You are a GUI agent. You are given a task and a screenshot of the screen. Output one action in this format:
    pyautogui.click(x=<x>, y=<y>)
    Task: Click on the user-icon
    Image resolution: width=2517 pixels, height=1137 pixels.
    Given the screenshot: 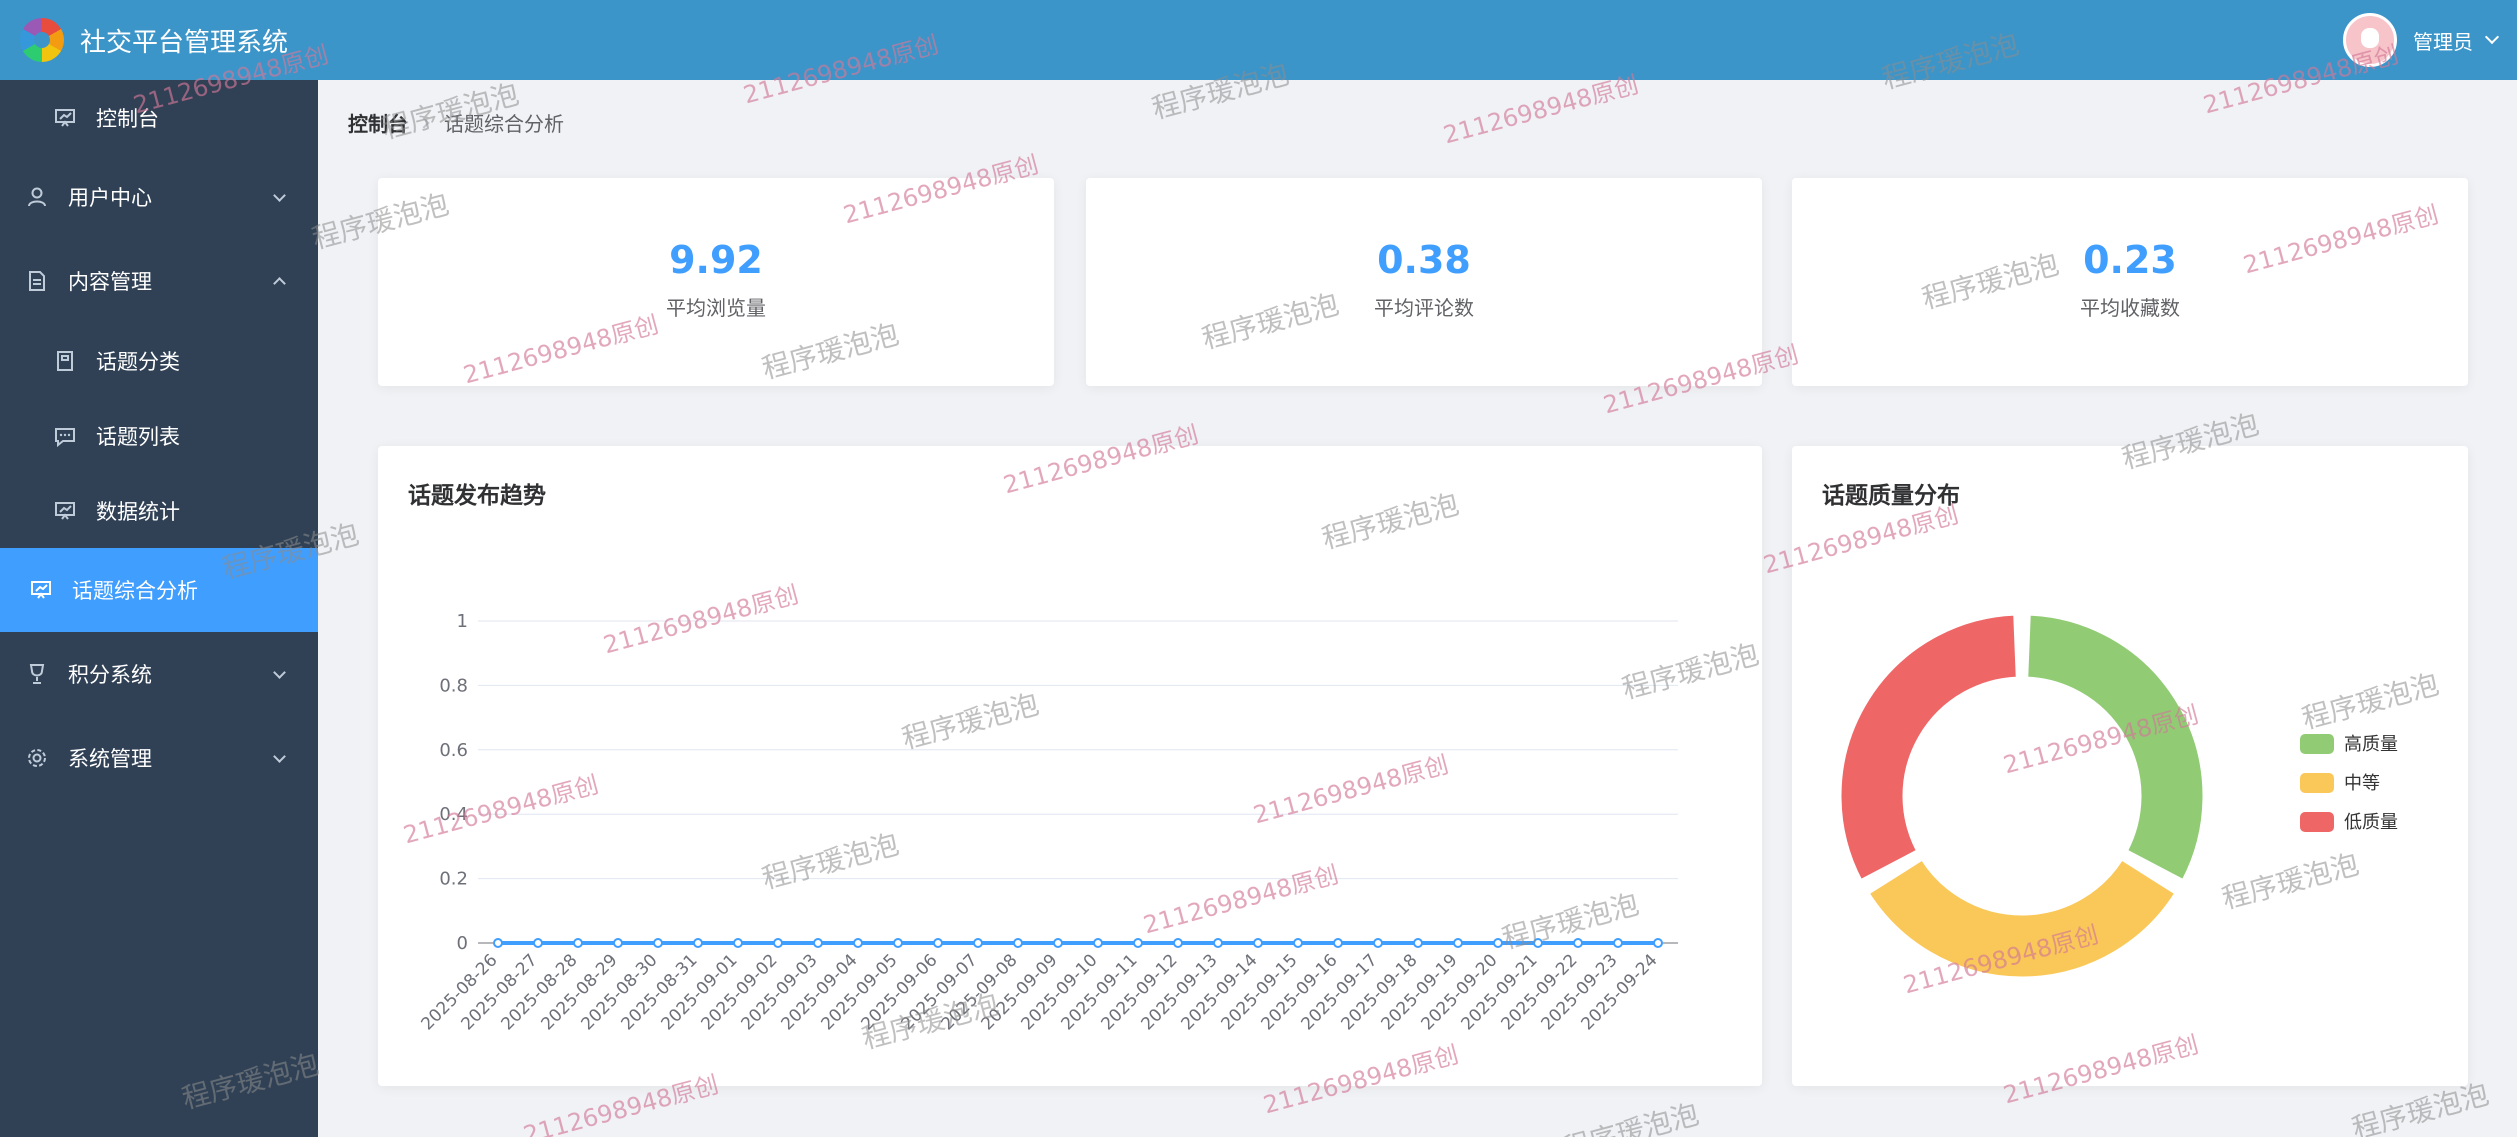 What is the action you would take?
    pyautogui.click(x=37, y=197)
    